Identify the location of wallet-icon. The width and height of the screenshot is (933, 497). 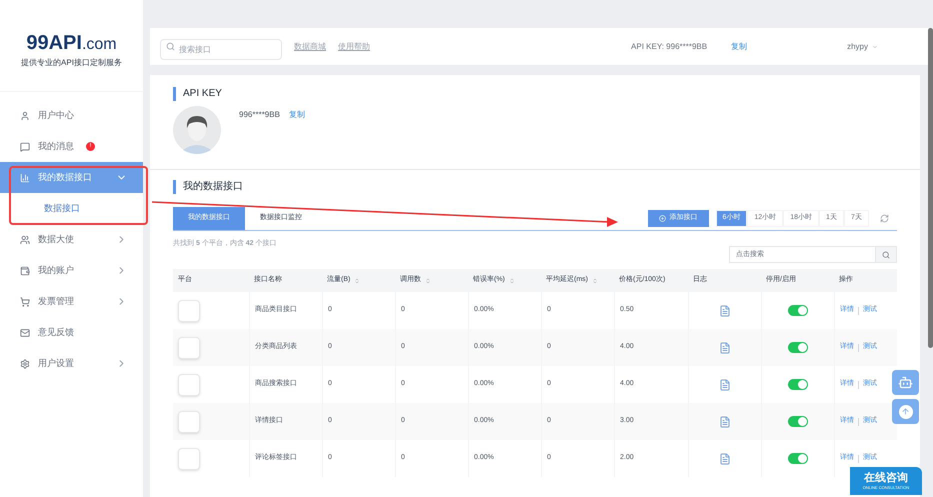
(25, 271).